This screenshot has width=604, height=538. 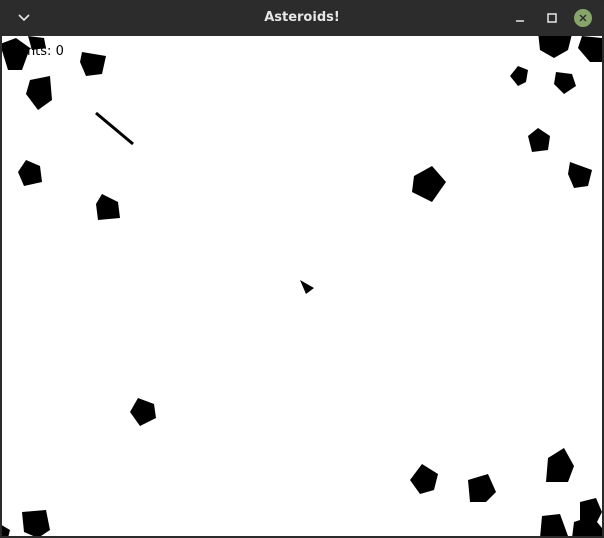 I want to click on minimize-button, so click(x=520, y=18).